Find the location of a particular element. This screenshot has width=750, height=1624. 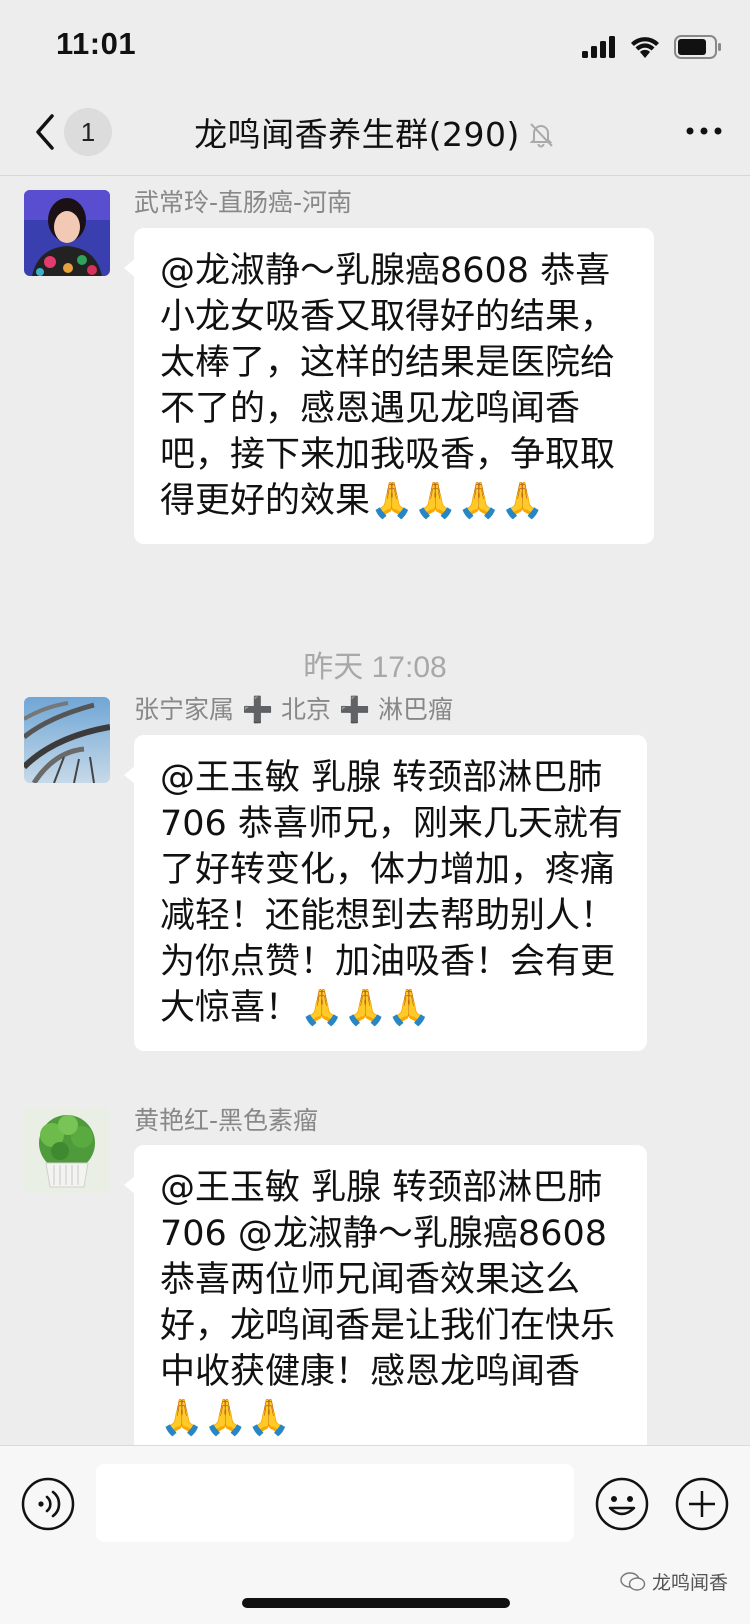

wechat-logo-icon is located at coordinates (633, 1581).